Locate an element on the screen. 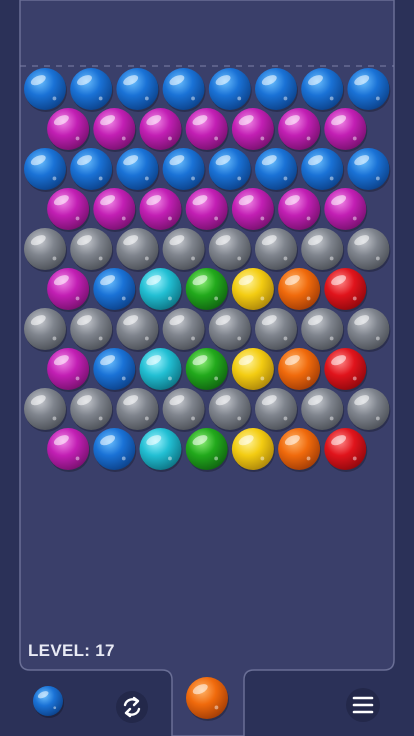 The image size is (414, 736). swap-button is located at coordinates (132, 707).